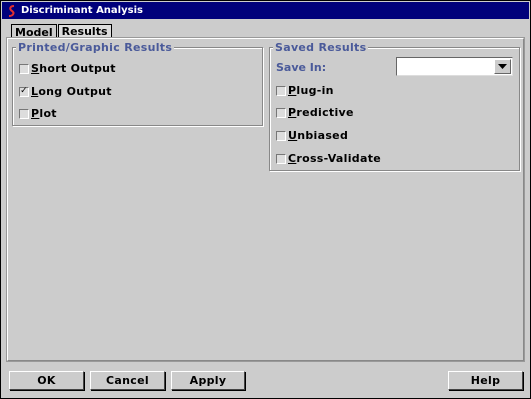  Describe the element at coordinates (12, 10) in the screenshot. I see `s-plus-logo-icon` at that location.